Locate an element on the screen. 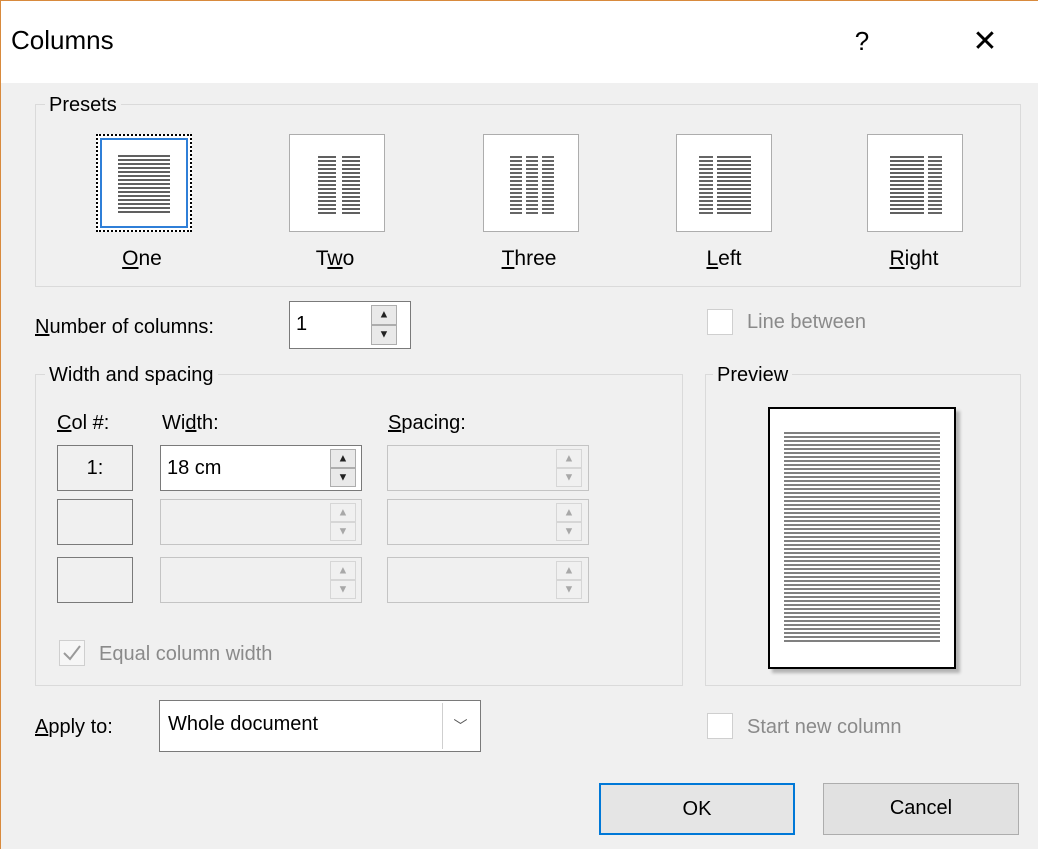 This screenshot has height=849, width=1038. chevron-down-icon: ﹀ is located at coordinates (460, 726).